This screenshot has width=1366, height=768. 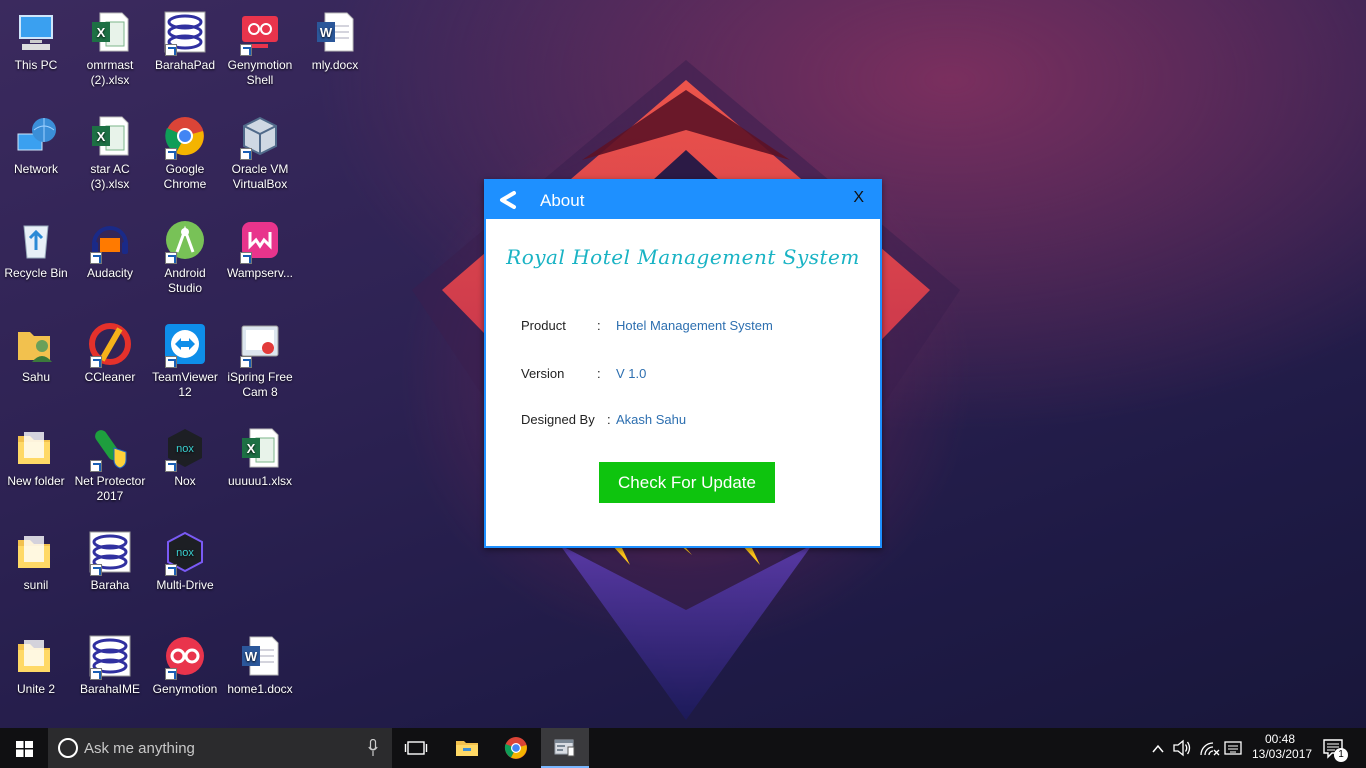 I want to click on designer-key: Designed By, so click(x=558, y=419).